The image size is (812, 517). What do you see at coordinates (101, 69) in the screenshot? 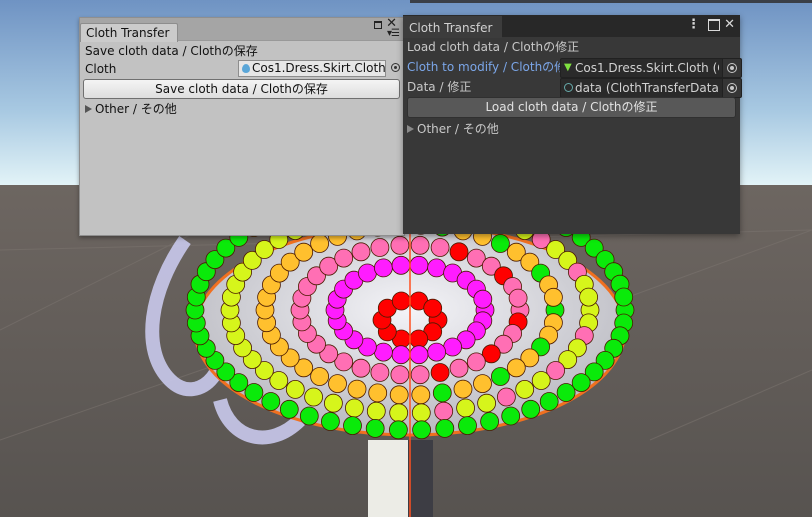
I see `cloth-label: Cloth` at bounding box center [101, 69].